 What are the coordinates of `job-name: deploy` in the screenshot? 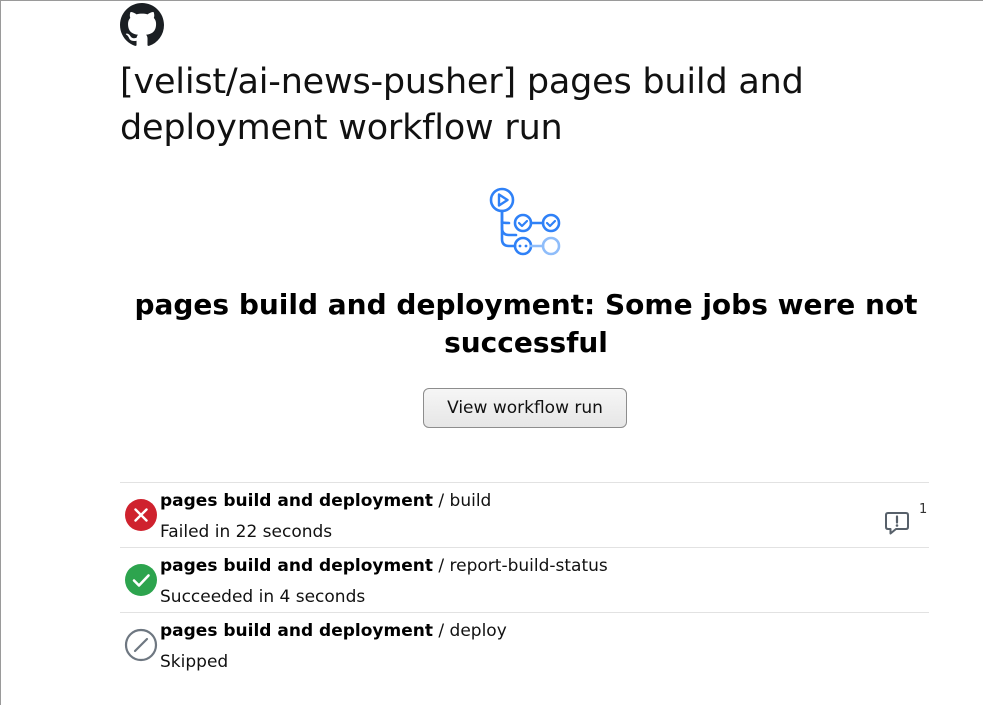 It's located at (478, 631).